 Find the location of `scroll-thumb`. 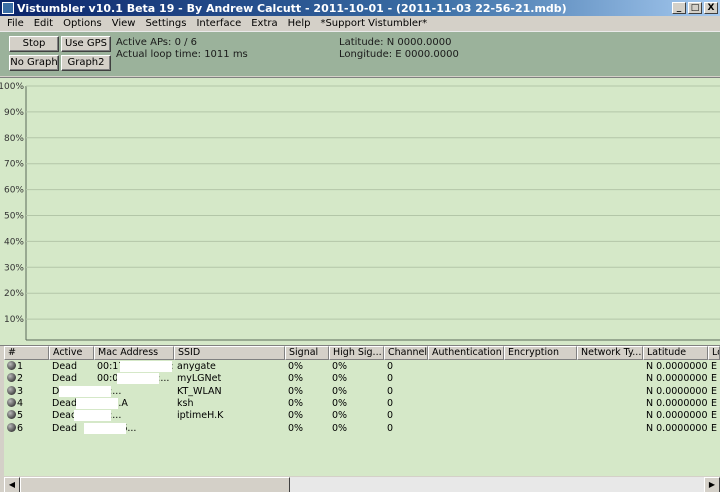

scroll-thumb is located at coordinates (155, 484).